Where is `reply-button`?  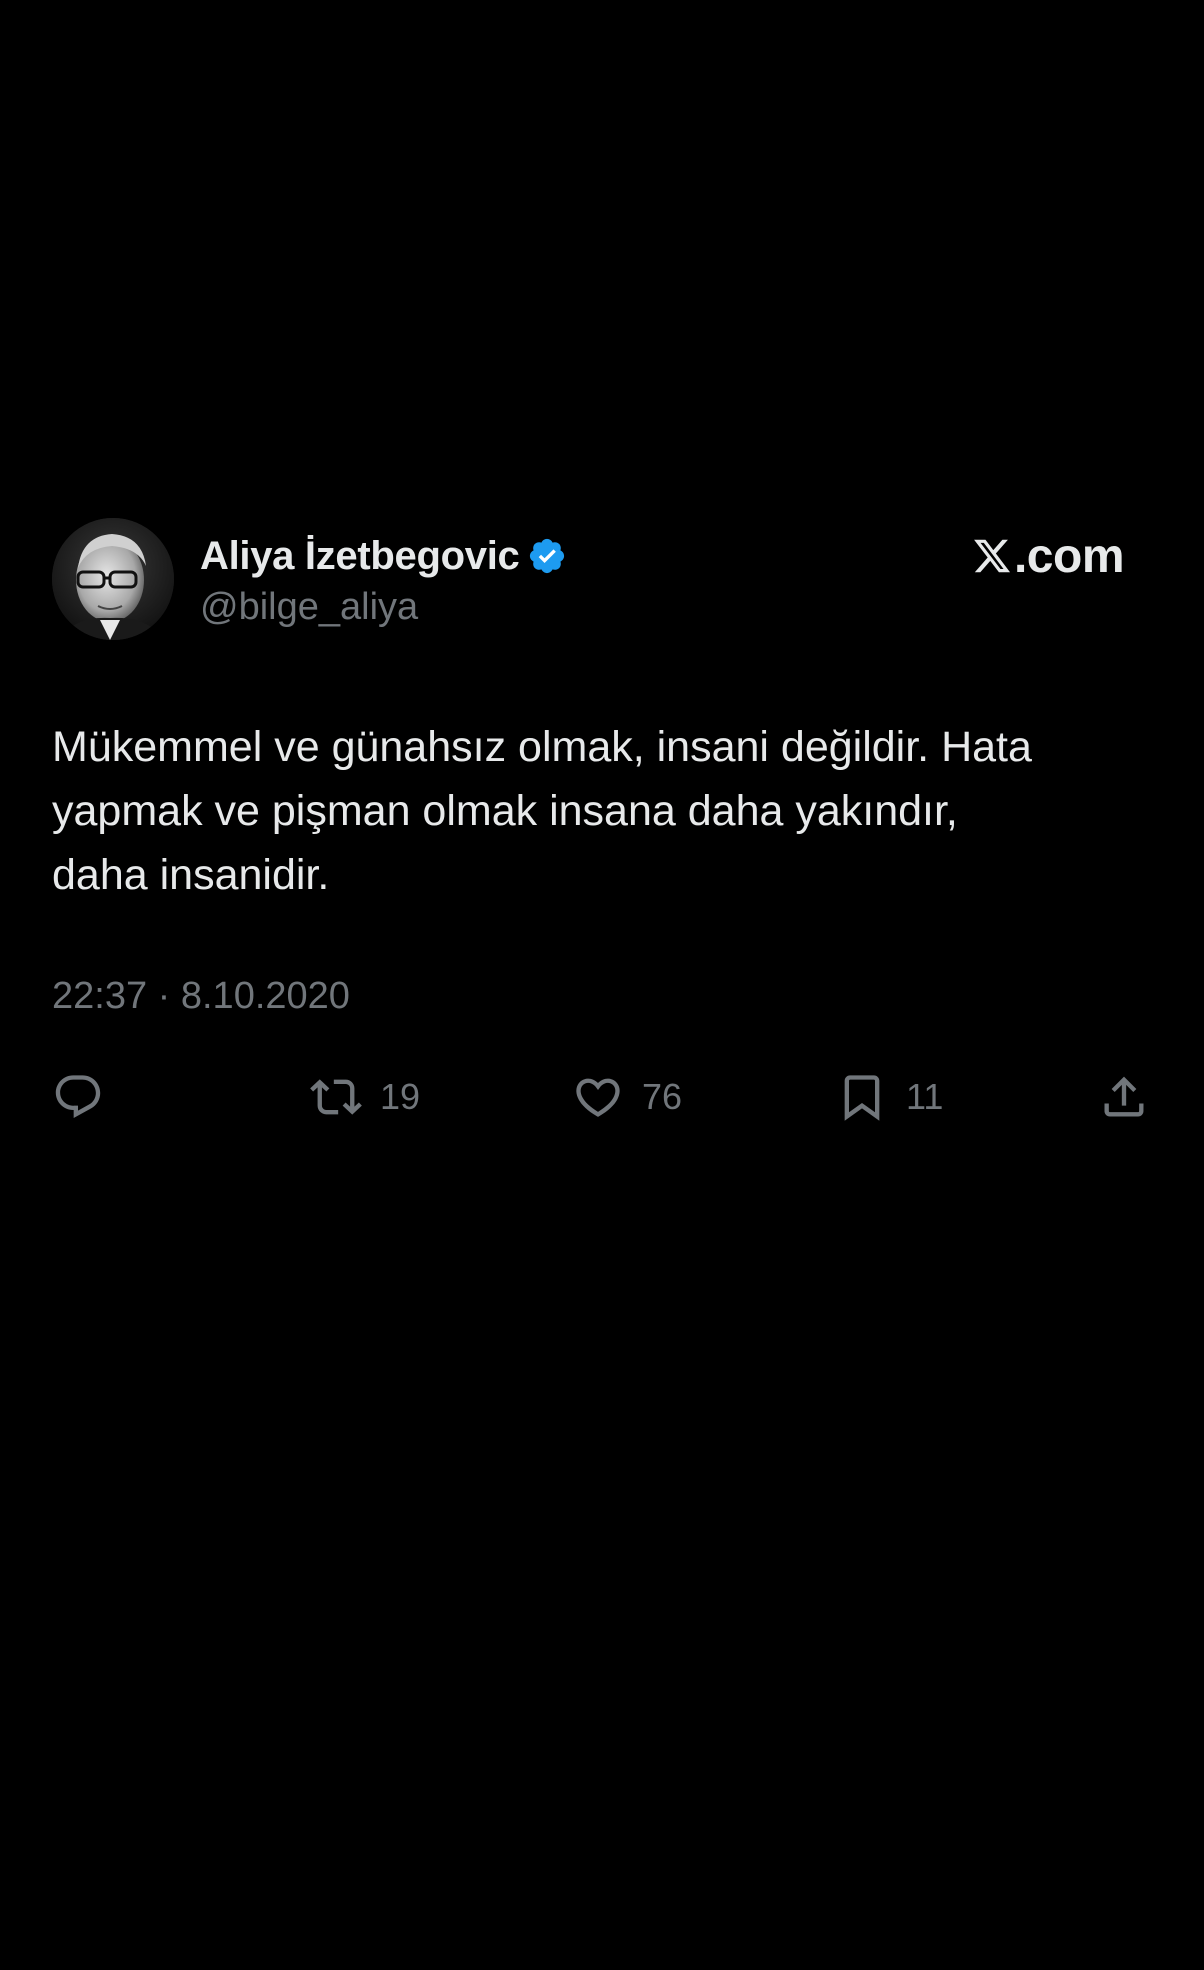 reply-button is located at coordinates (78, 1097).